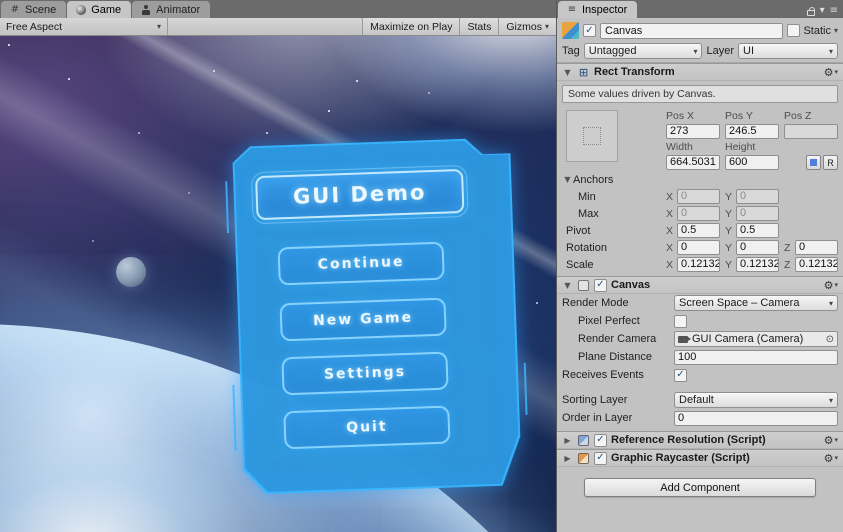  Describe the element at coordinates (756, 400) in the screenshot. I see `sorting-layer-dropdown: Default ▾` at that location.